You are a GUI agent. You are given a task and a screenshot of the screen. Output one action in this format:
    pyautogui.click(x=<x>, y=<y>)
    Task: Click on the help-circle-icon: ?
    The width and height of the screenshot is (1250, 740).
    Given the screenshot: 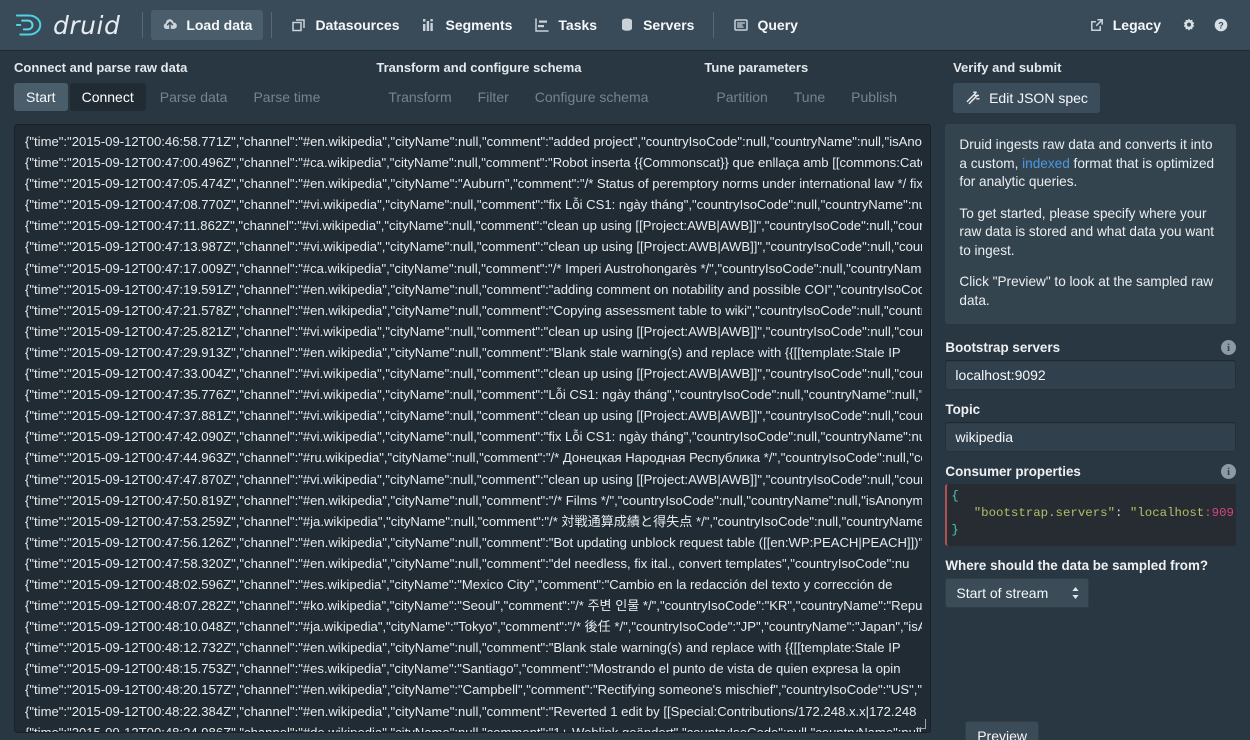 What is the action you would take?
    pyautogui.click(x=1221, y=25)
    